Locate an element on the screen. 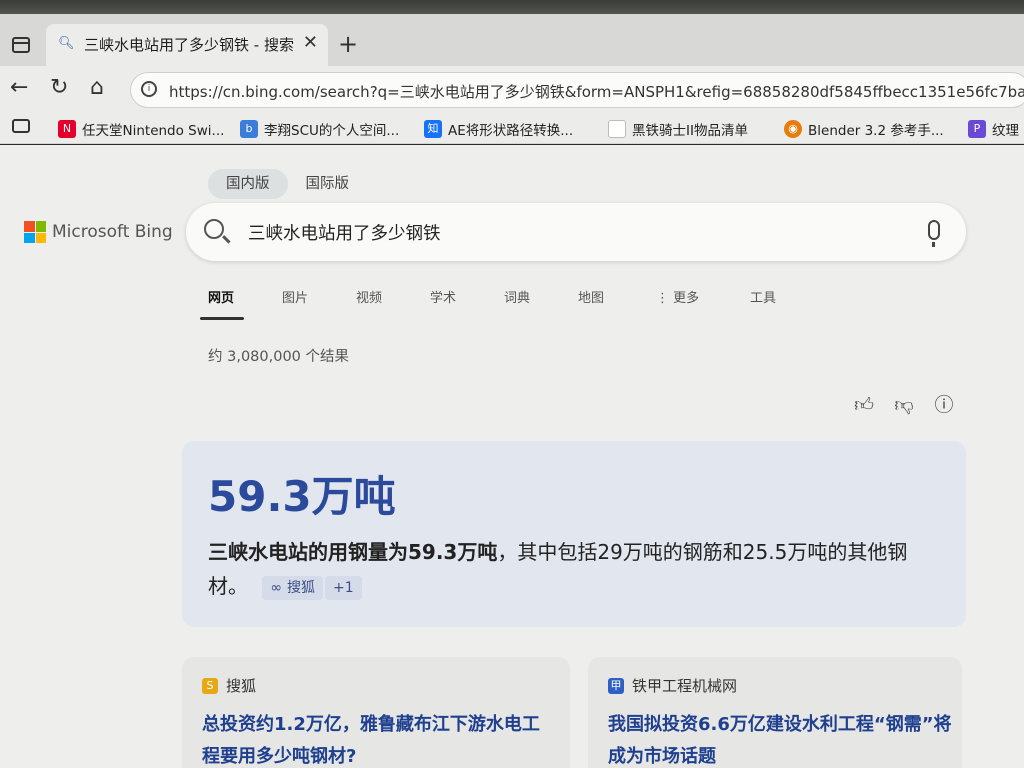  texture-icon: P is located at coordinates (977, 129).